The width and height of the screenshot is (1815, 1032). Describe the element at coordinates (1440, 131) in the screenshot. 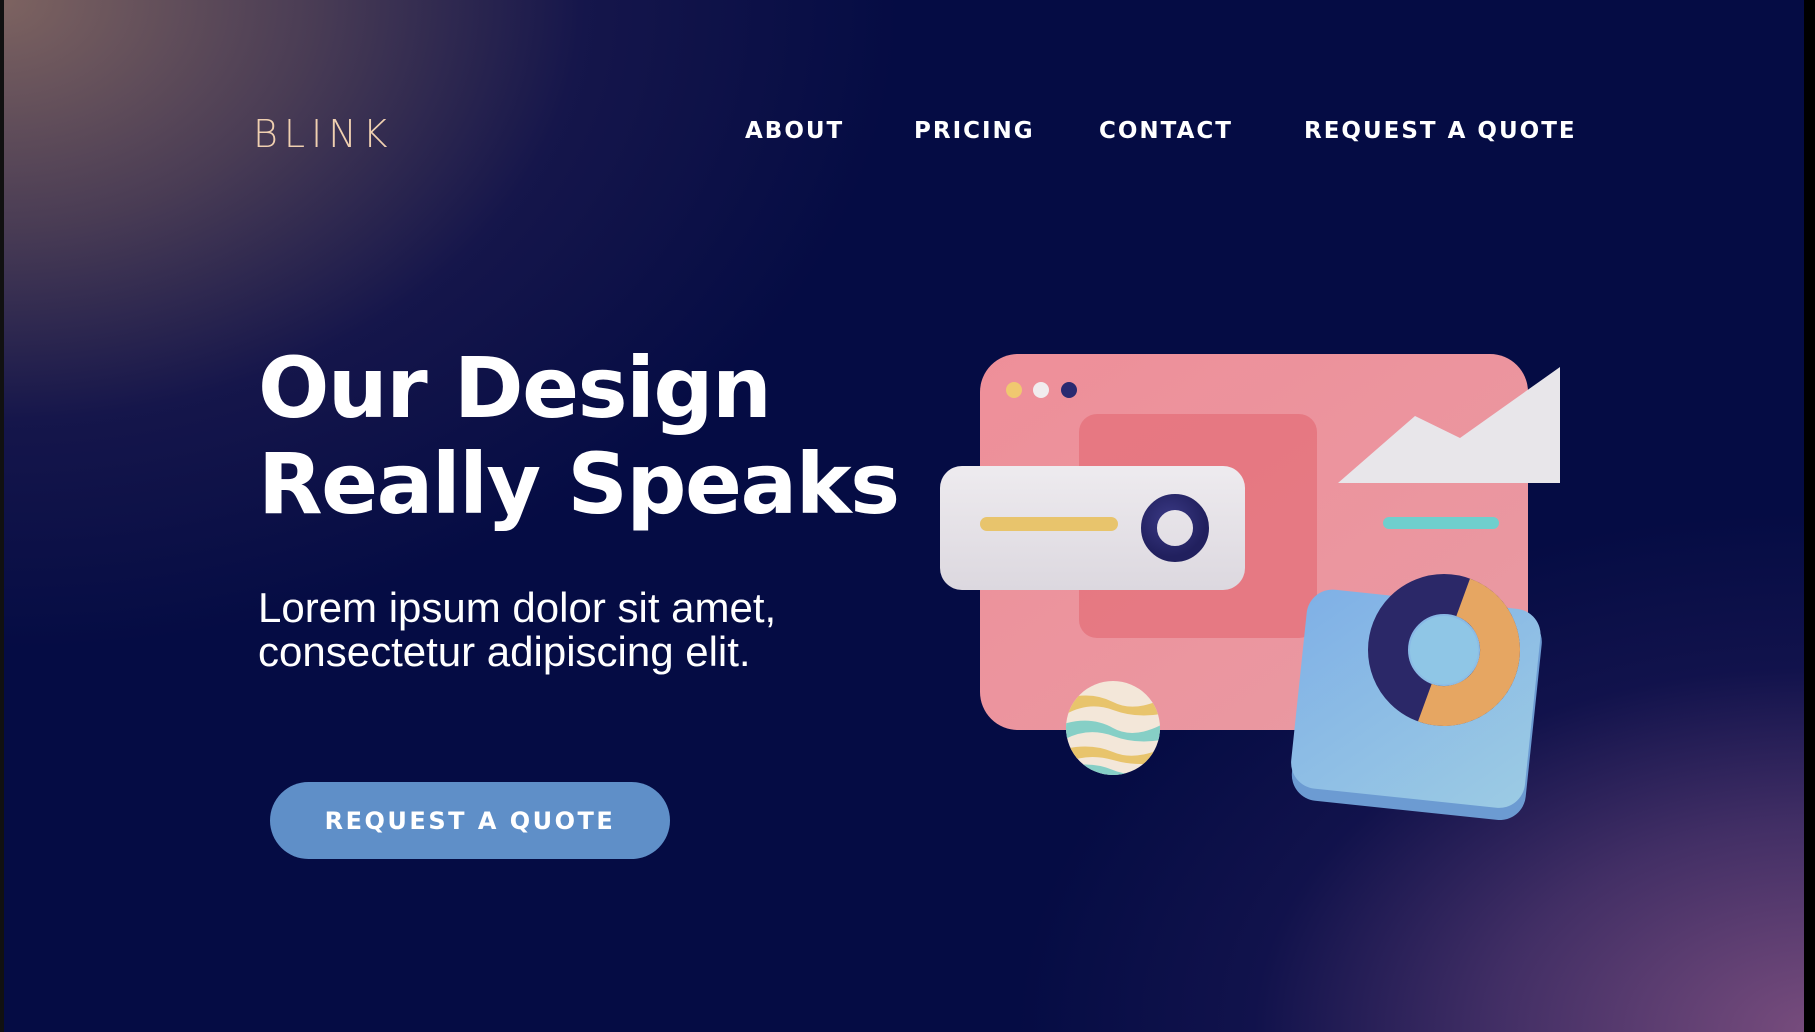

I see `nav-request-quote-link: REQUEST A QUOTE` at that location.